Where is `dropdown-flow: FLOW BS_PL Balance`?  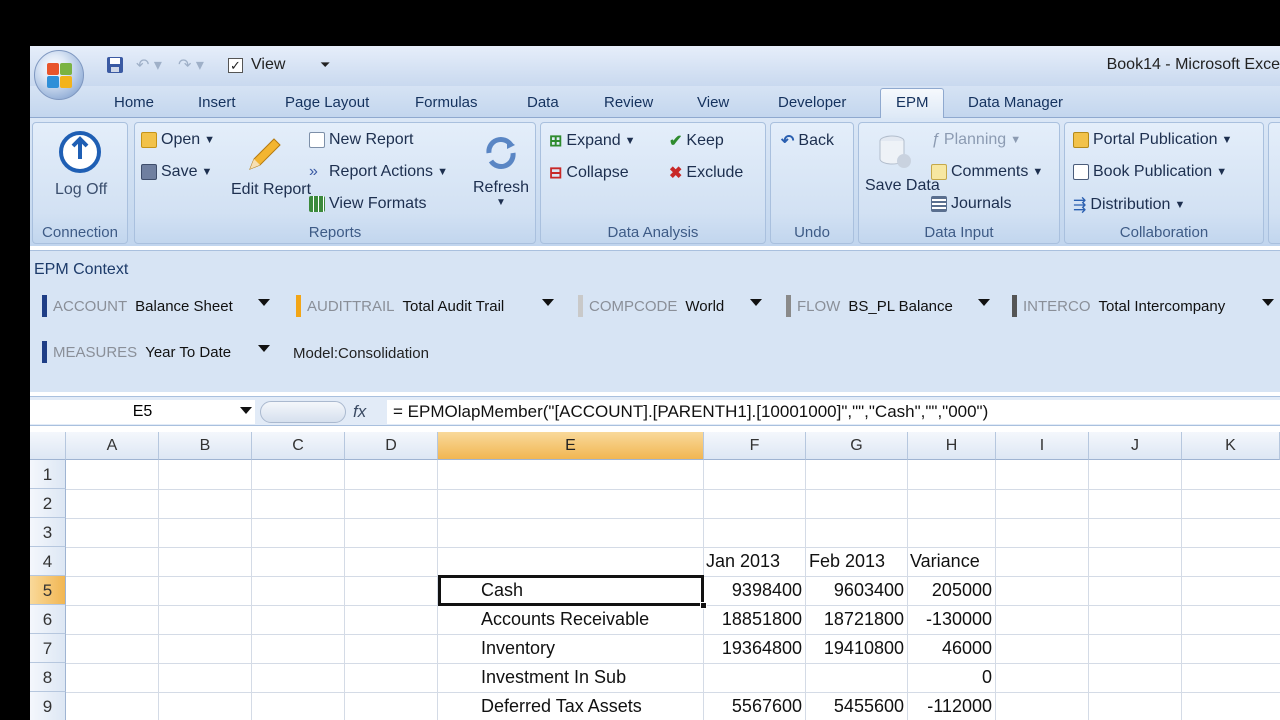 dropdown-flow: FLOW BS_PL Balance is located at coordinates (890, 306).